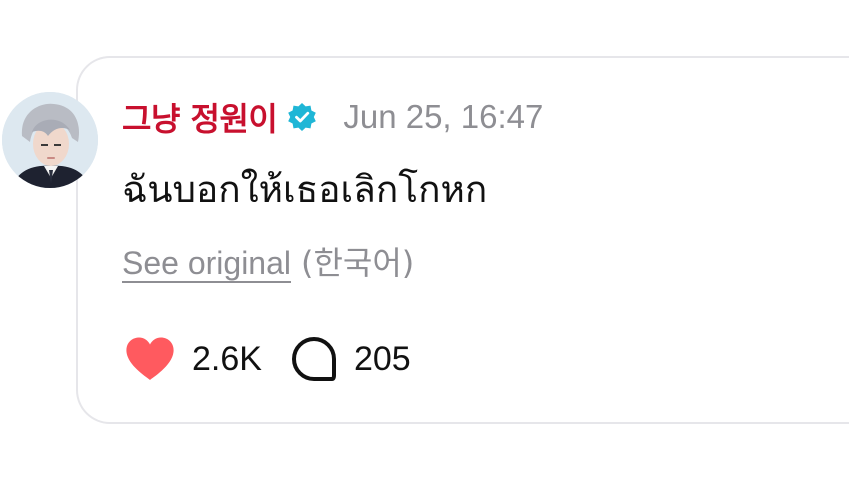 This screenshot has width=849, height=477. I want to click on author-name: 그냥 정원이, so click(200, 117).